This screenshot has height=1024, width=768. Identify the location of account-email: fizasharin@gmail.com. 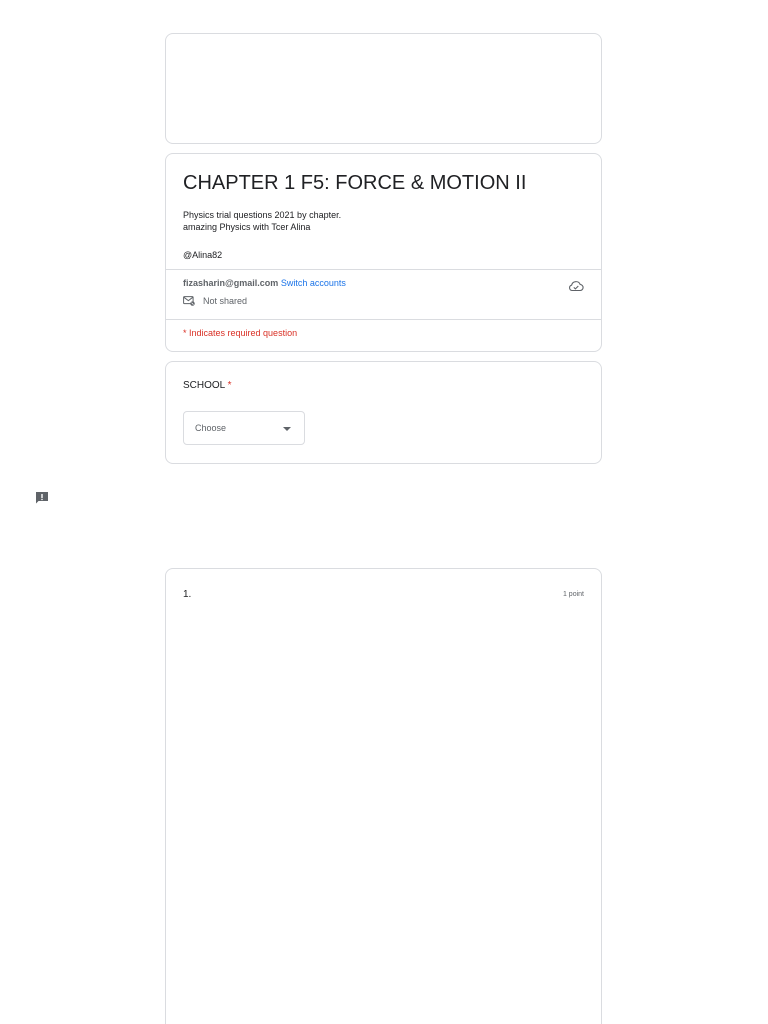
(231, 283).